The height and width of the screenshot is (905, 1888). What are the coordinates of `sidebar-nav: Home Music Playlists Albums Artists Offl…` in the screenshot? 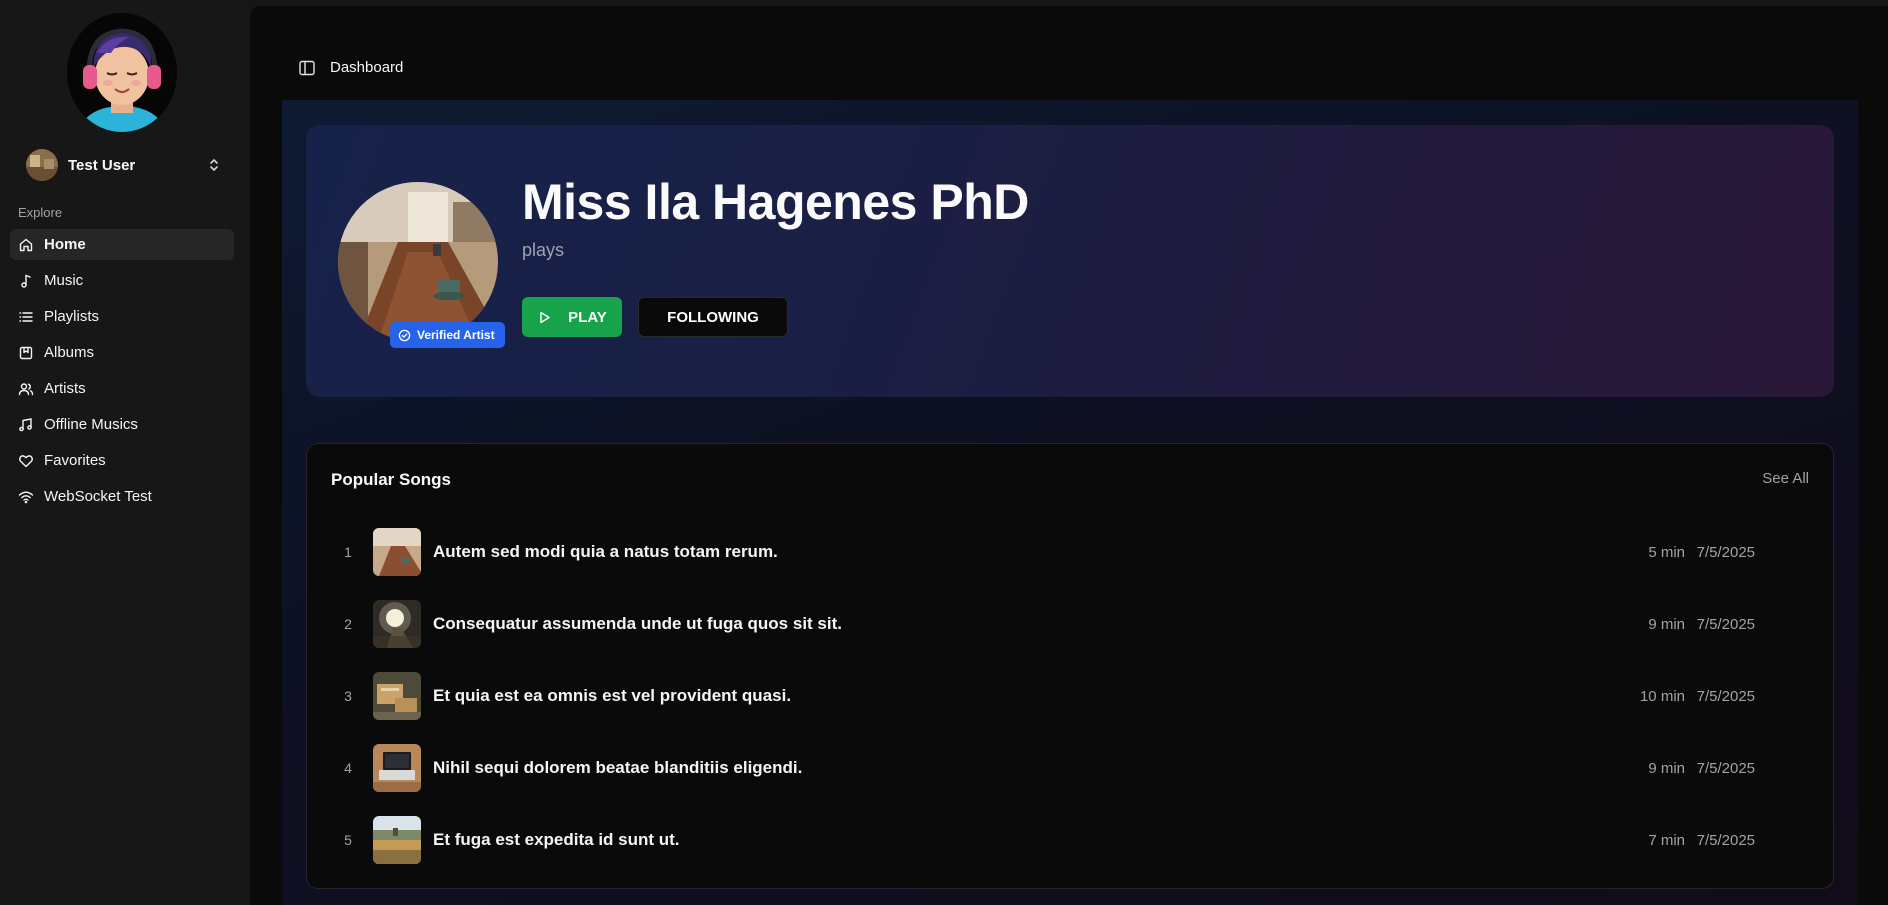 It's located at (122, 373).